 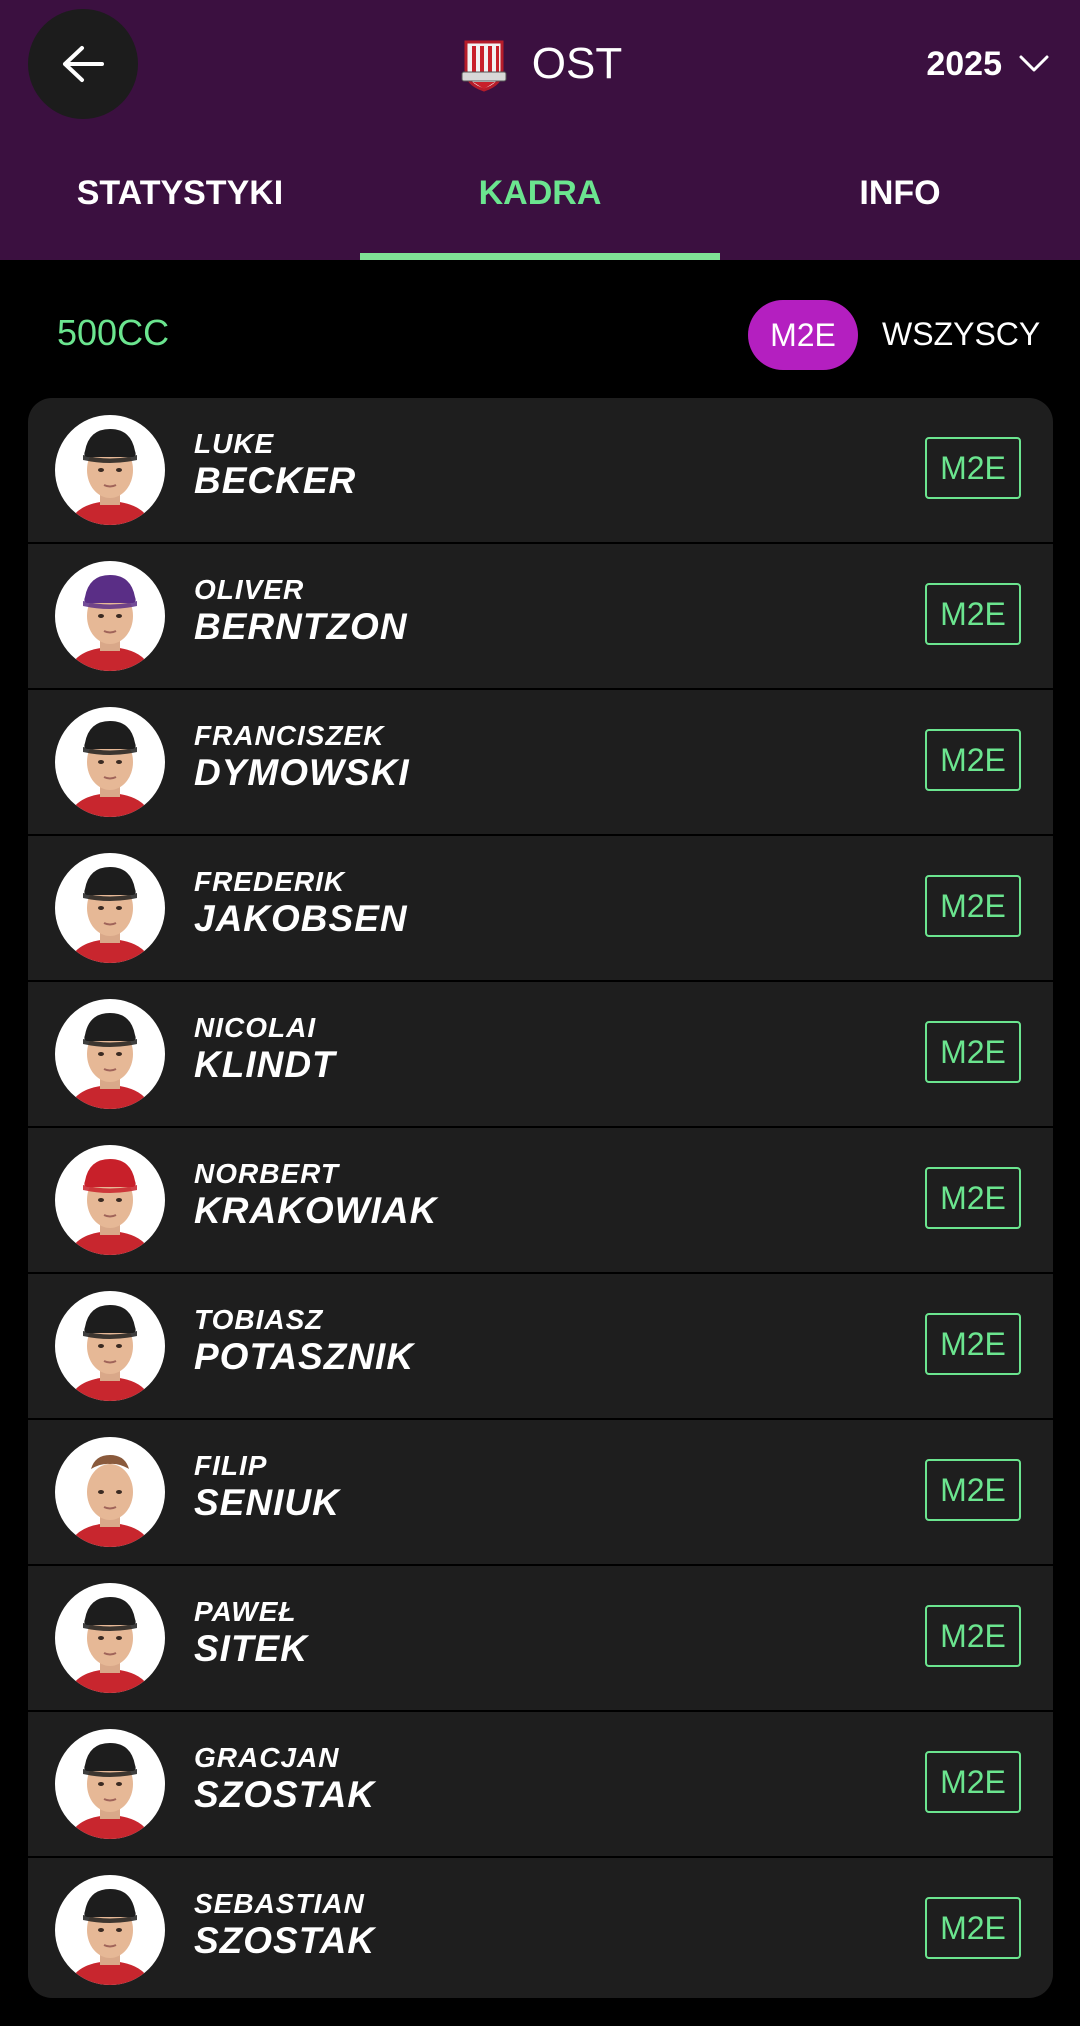 I want to click on rider-row: FREDERIK JAKOBSEN M2E, so click(x=540, y=908).